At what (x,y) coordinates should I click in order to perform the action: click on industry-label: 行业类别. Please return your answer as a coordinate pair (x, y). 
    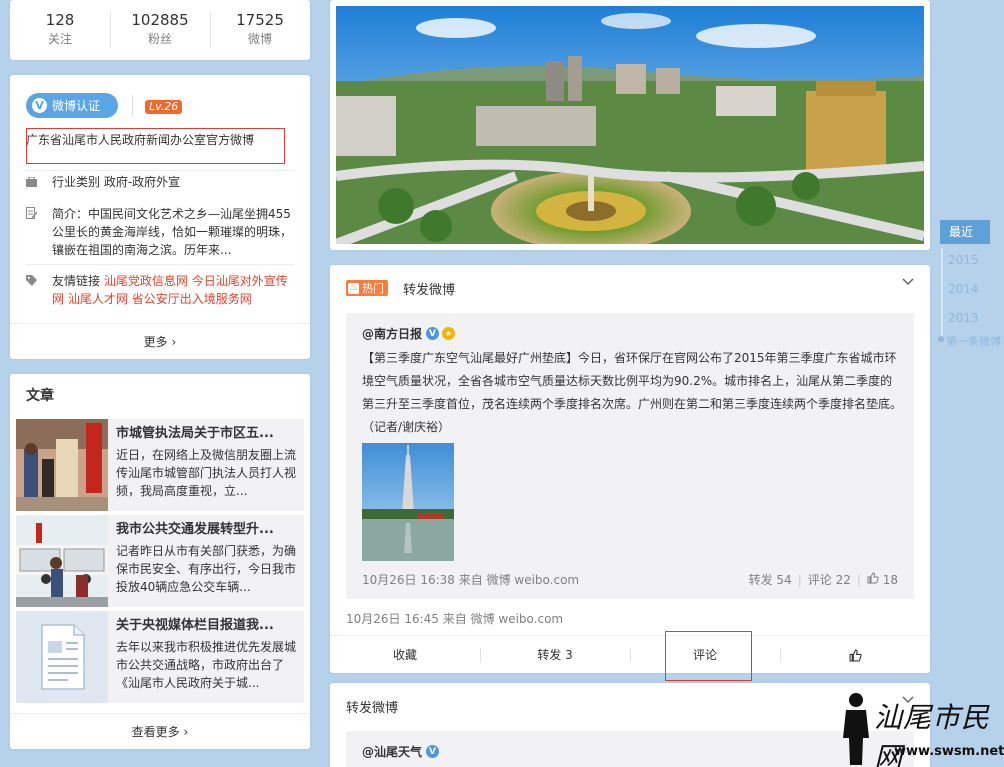
    Looking at the image, I should click on (76, 182).